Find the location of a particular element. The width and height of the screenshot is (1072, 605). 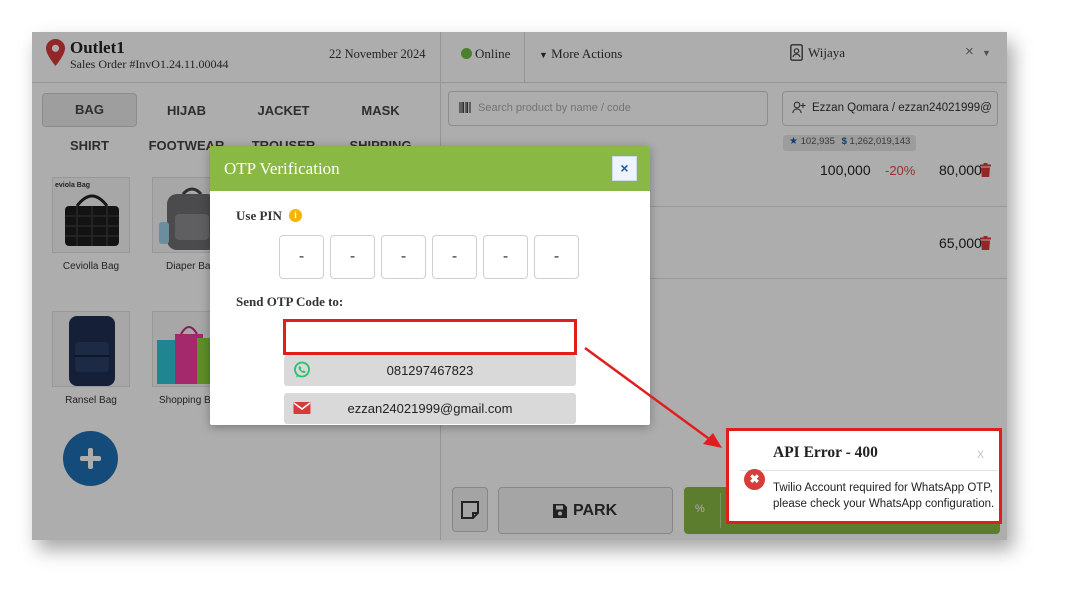

send-otp-email-button: ezzan24021999@gmail.com is located at coordinates (430, 408).